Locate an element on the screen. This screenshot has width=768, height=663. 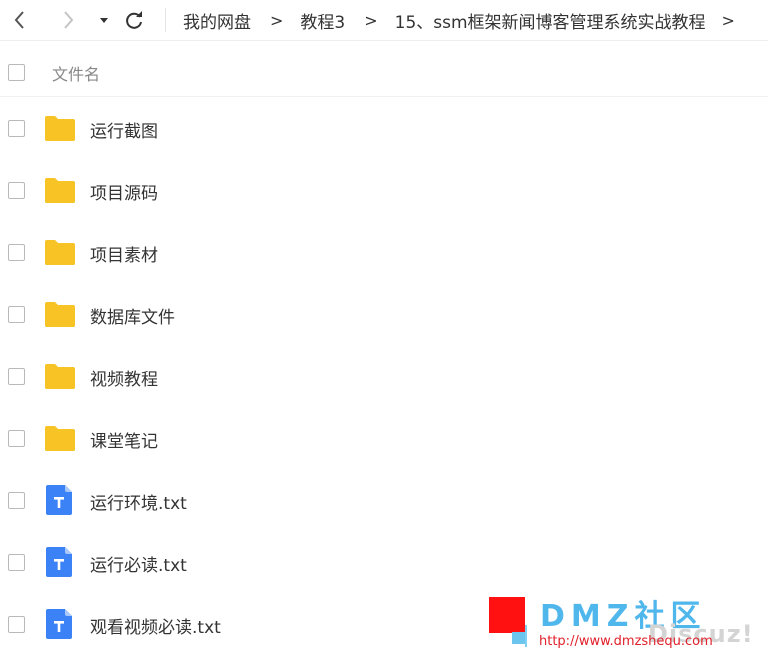
file-name: 项目素材 is located at coordinates (124, 253).